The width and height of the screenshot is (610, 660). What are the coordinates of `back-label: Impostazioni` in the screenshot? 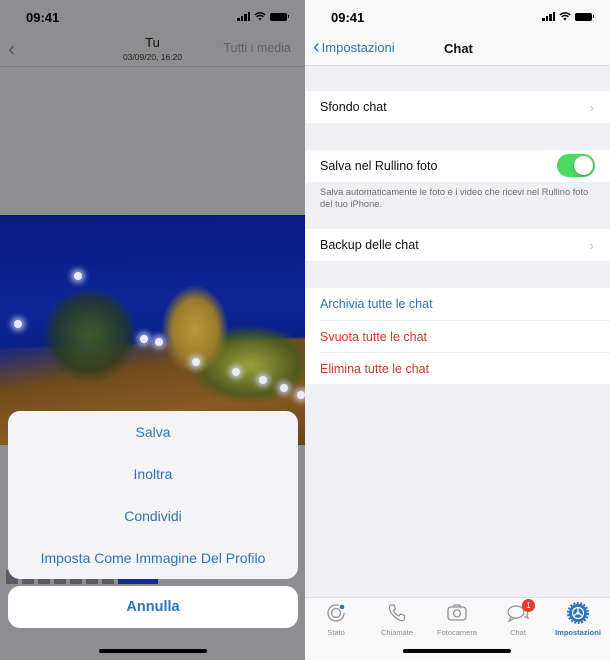 It's located at (358, 47).